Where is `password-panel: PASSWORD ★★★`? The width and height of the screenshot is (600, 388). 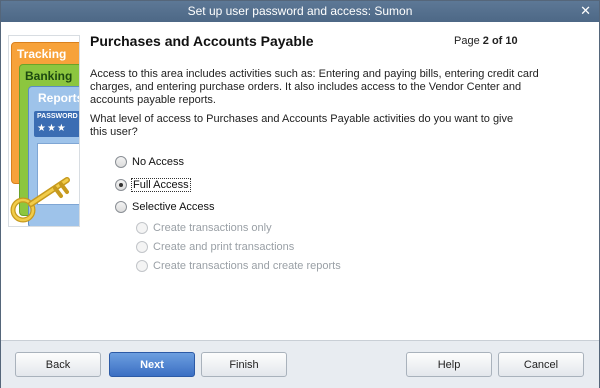
password-panel: PASSWORD ★★★ is located at coordinates (56, 124).